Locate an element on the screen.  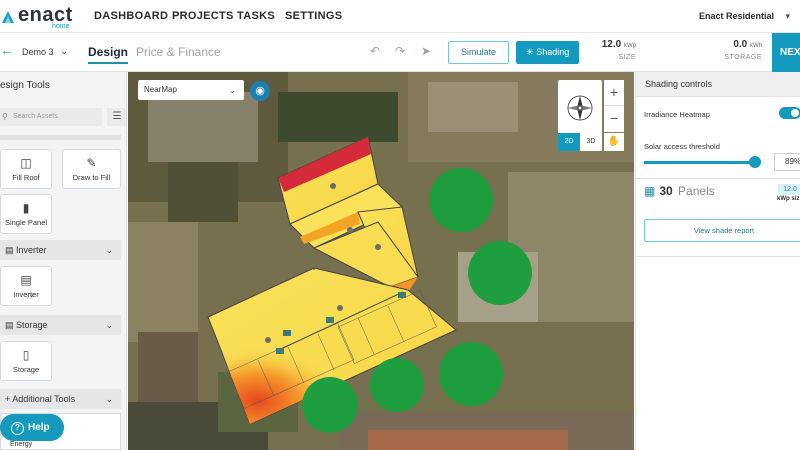
map-source-value: NearMap is located at coordinates (160, 89).